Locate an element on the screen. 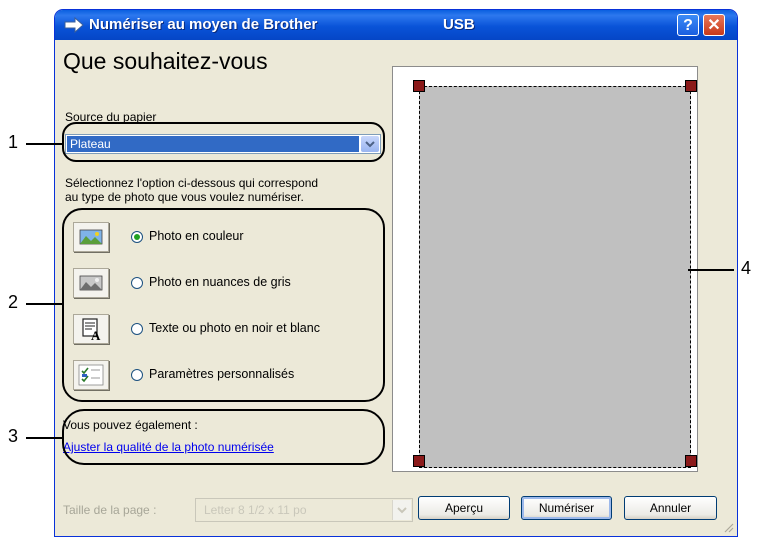  callout-number: 4 is located at coordinates (746, 268).